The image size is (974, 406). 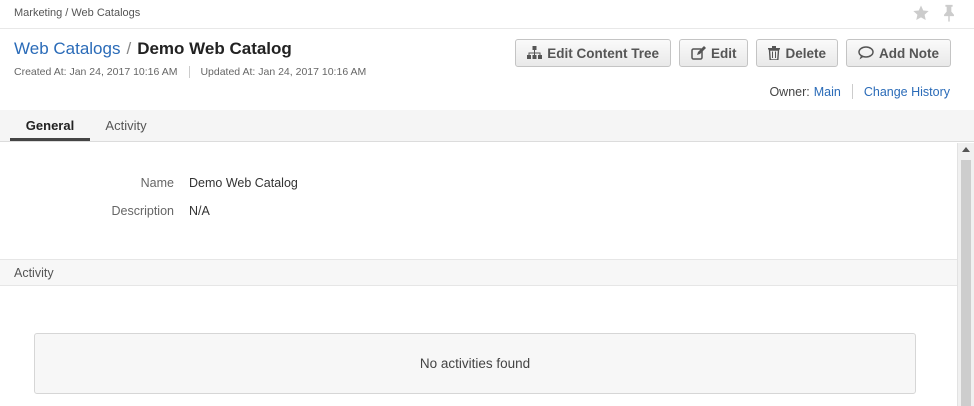 What do you see at coordinates (921, 13) in the screenshot?
I see `star-icon` at bounding box center [921, 13].